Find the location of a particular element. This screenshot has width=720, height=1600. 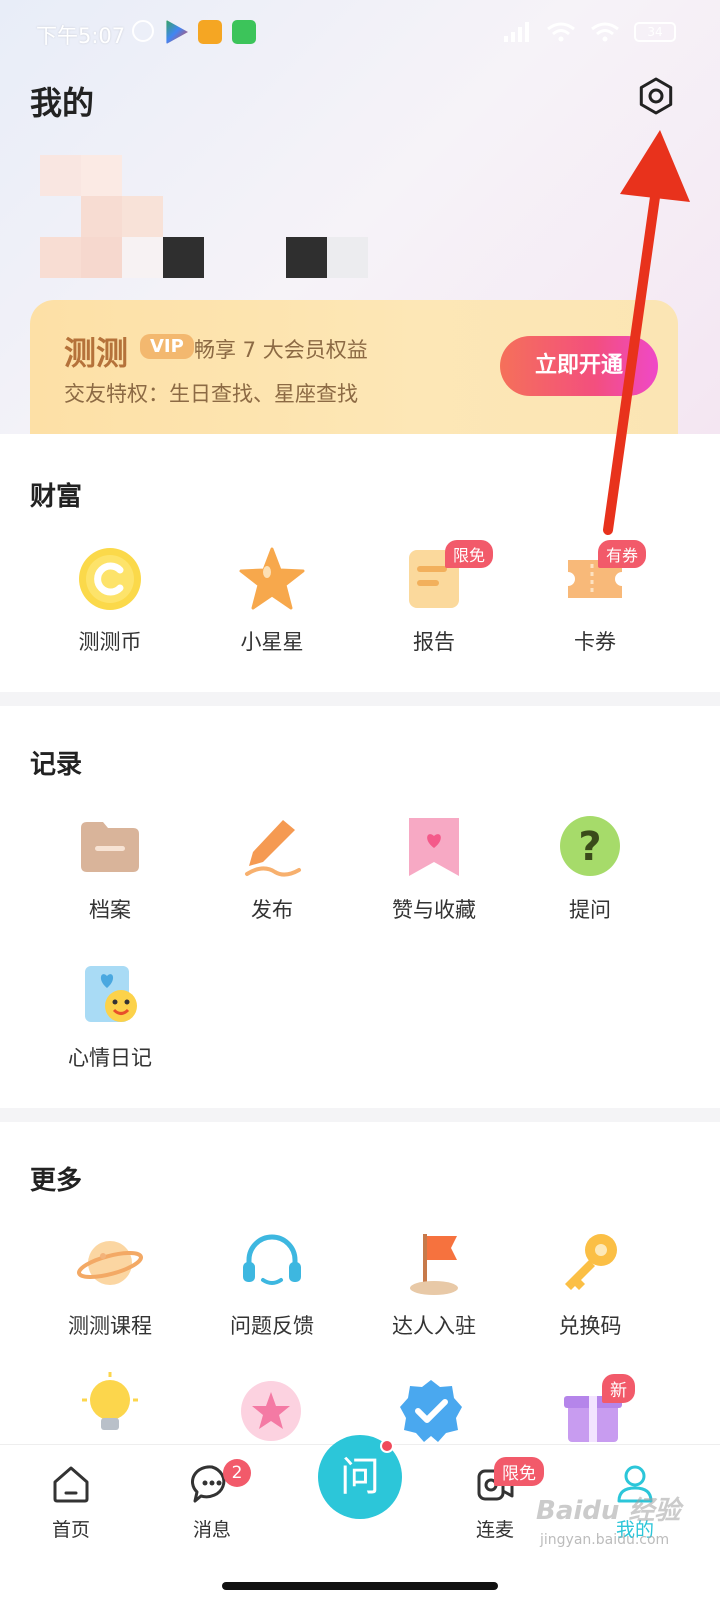

baidu-watermark-url: jingyan.baidu.com is located at coordinates (605, 1540).